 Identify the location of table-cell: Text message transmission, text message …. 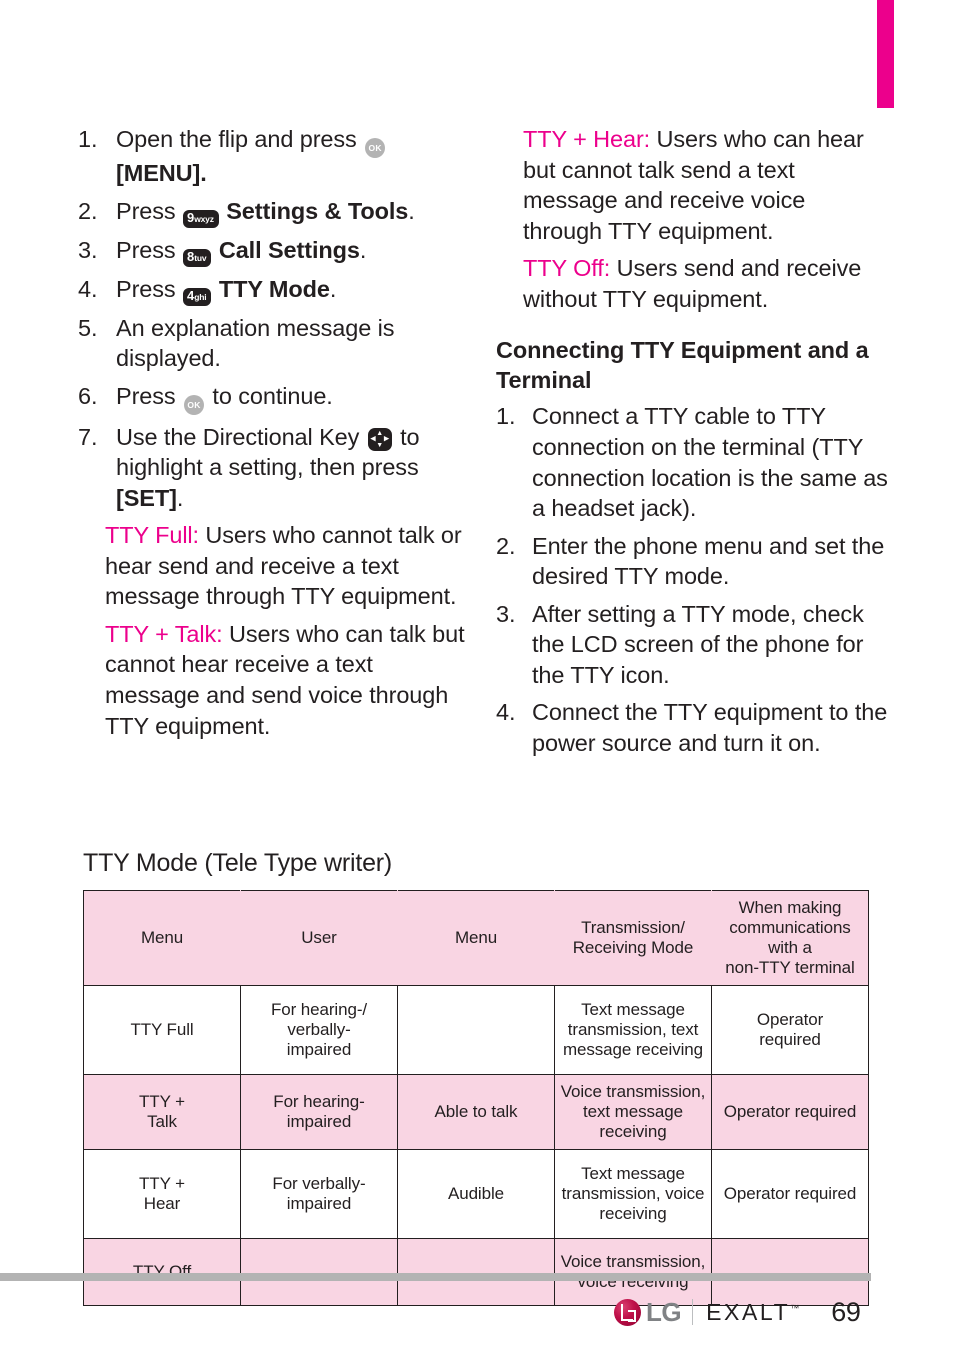
(633, 1030).